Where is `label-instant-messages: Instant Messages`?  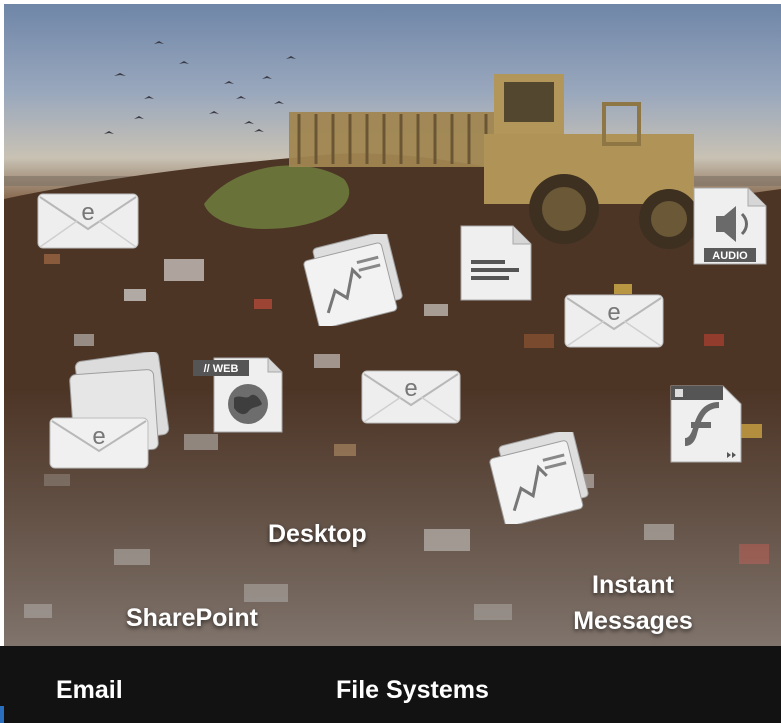 label-instant-messages: Instant Messages is located at coordinates (633, 603).